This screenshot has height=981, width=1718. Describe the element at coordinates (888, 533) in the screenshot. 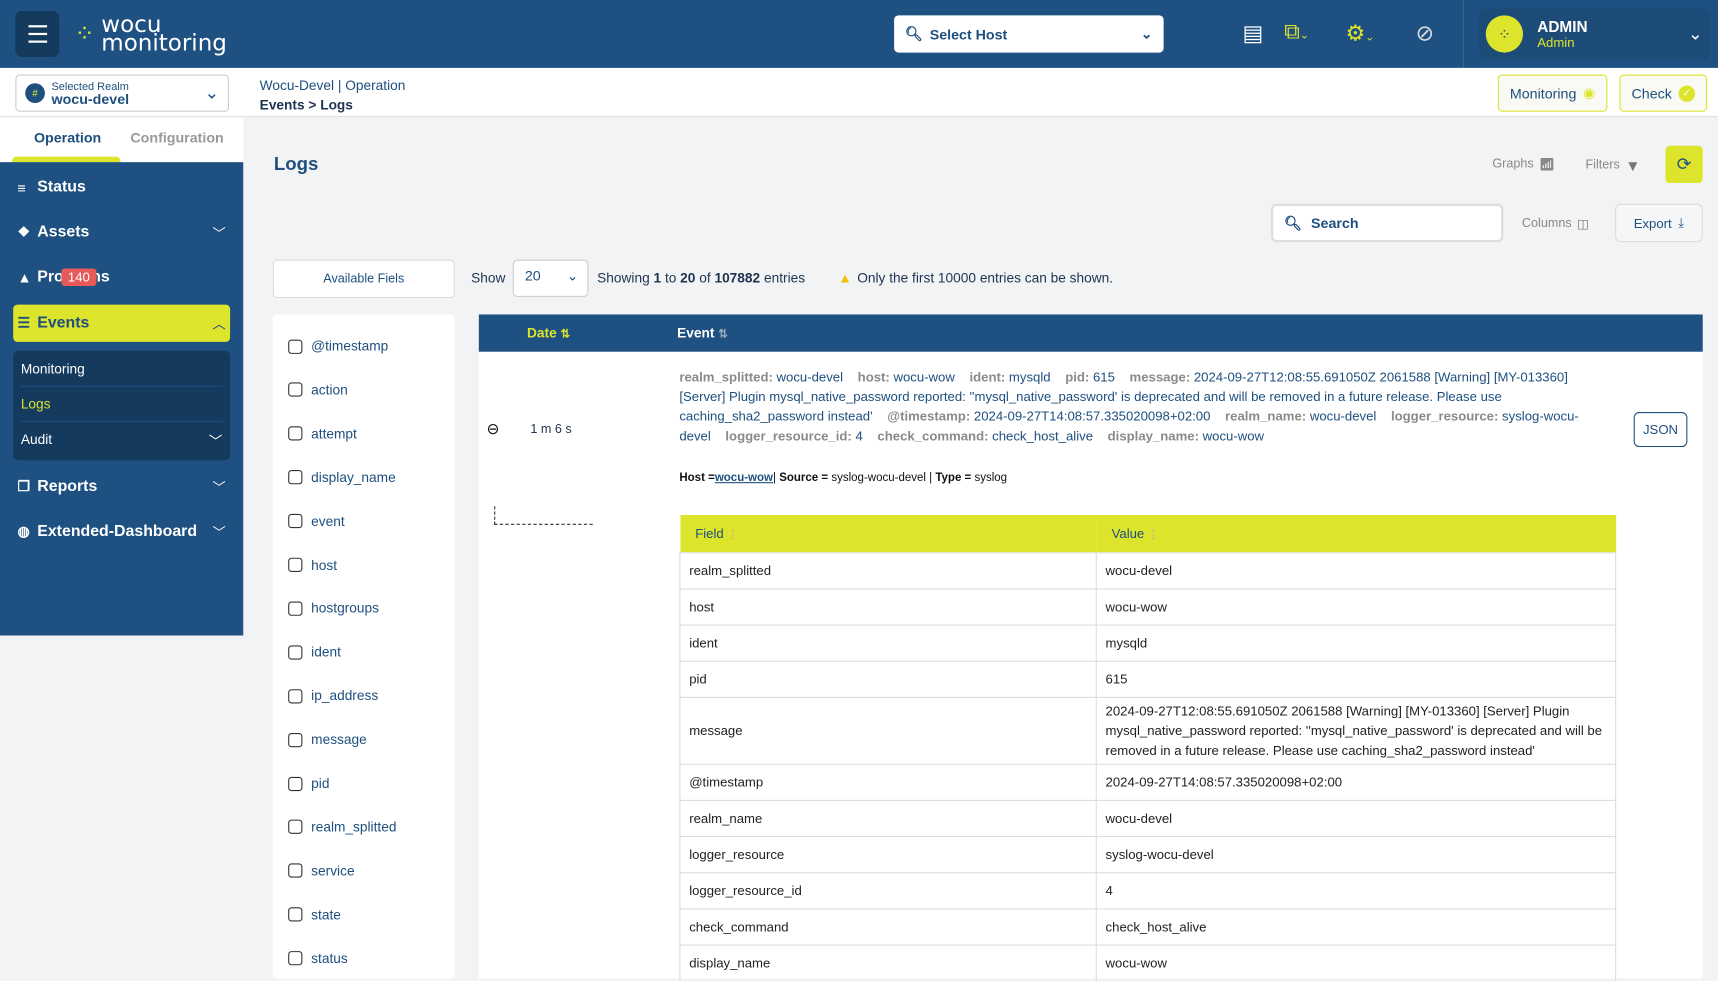

I see `detail-header-field: Field ⋮` at that location.